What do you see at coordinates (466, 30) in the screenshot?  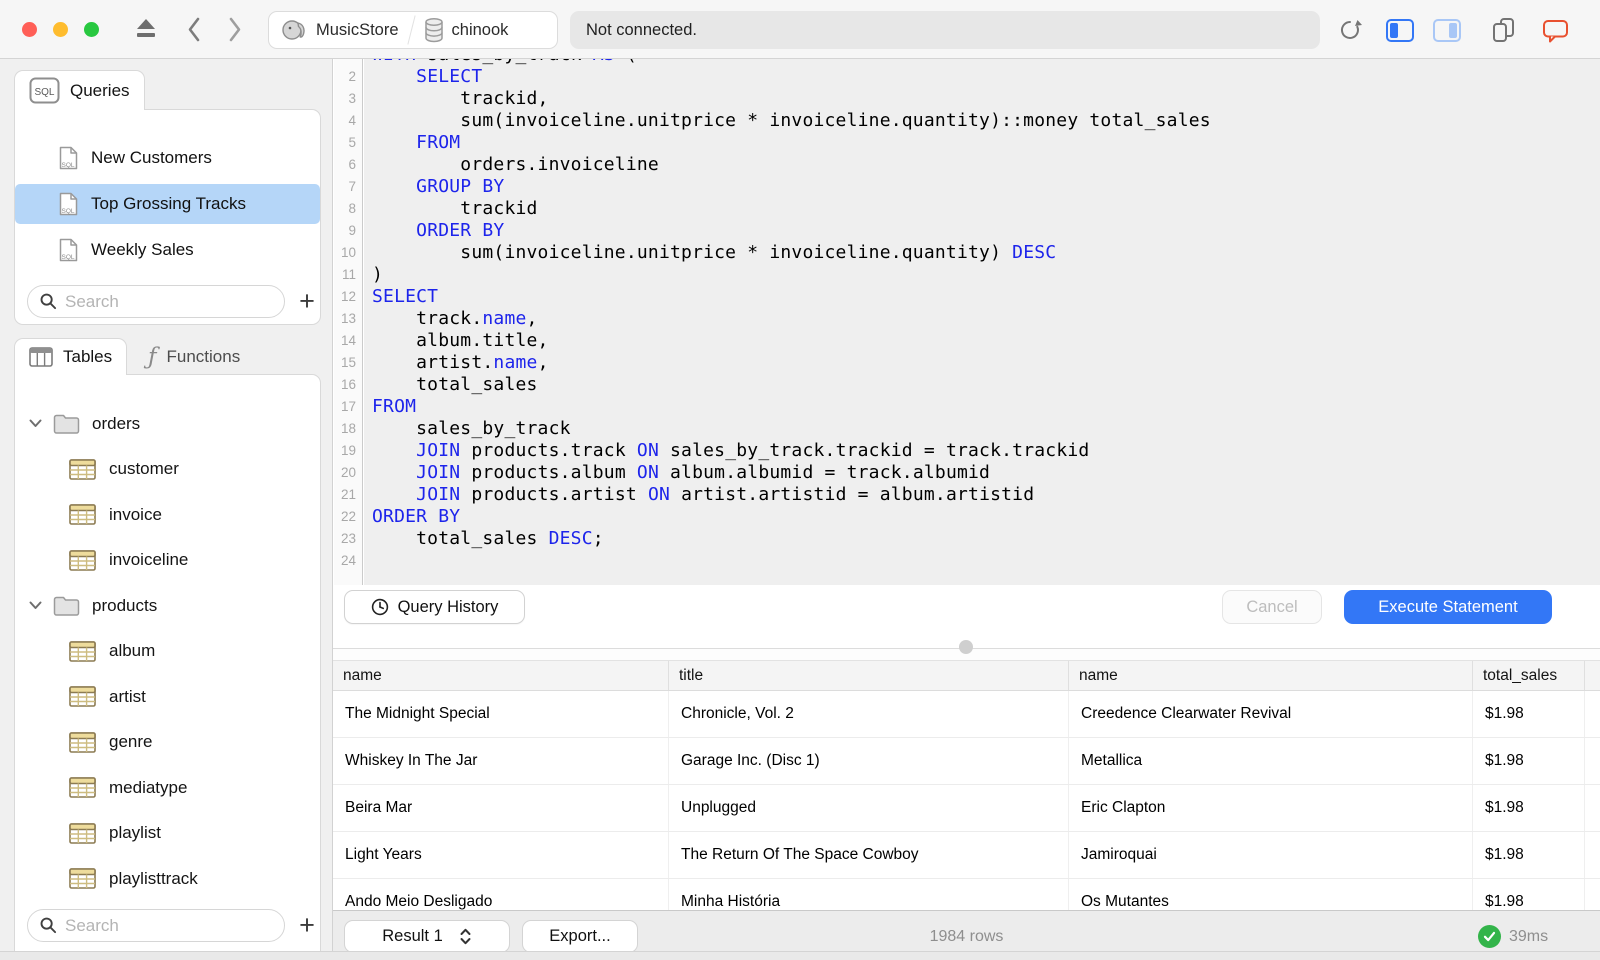 I see `breadcrumb-database: chinook` at bounding box center [466, 30].